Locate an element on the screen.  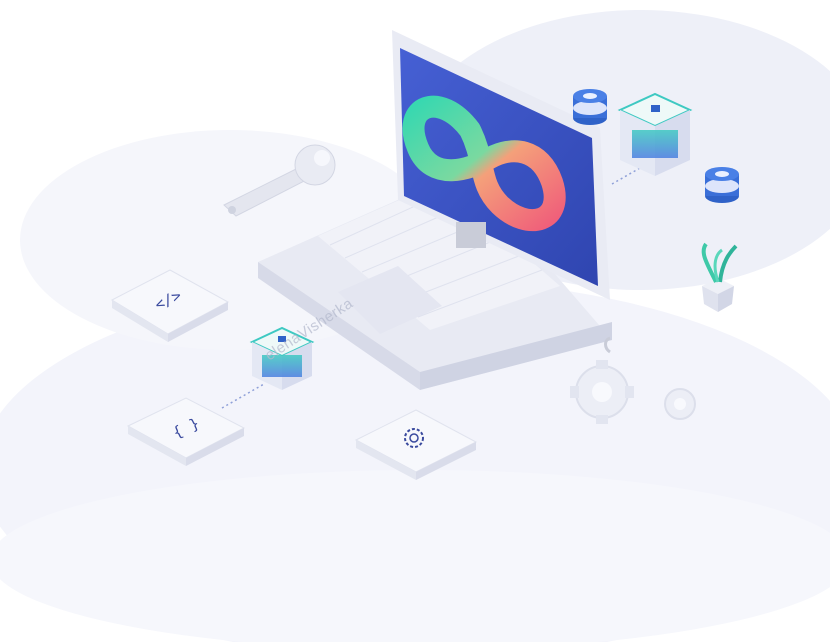
database-icon-right is located at coordinates (722, 185).